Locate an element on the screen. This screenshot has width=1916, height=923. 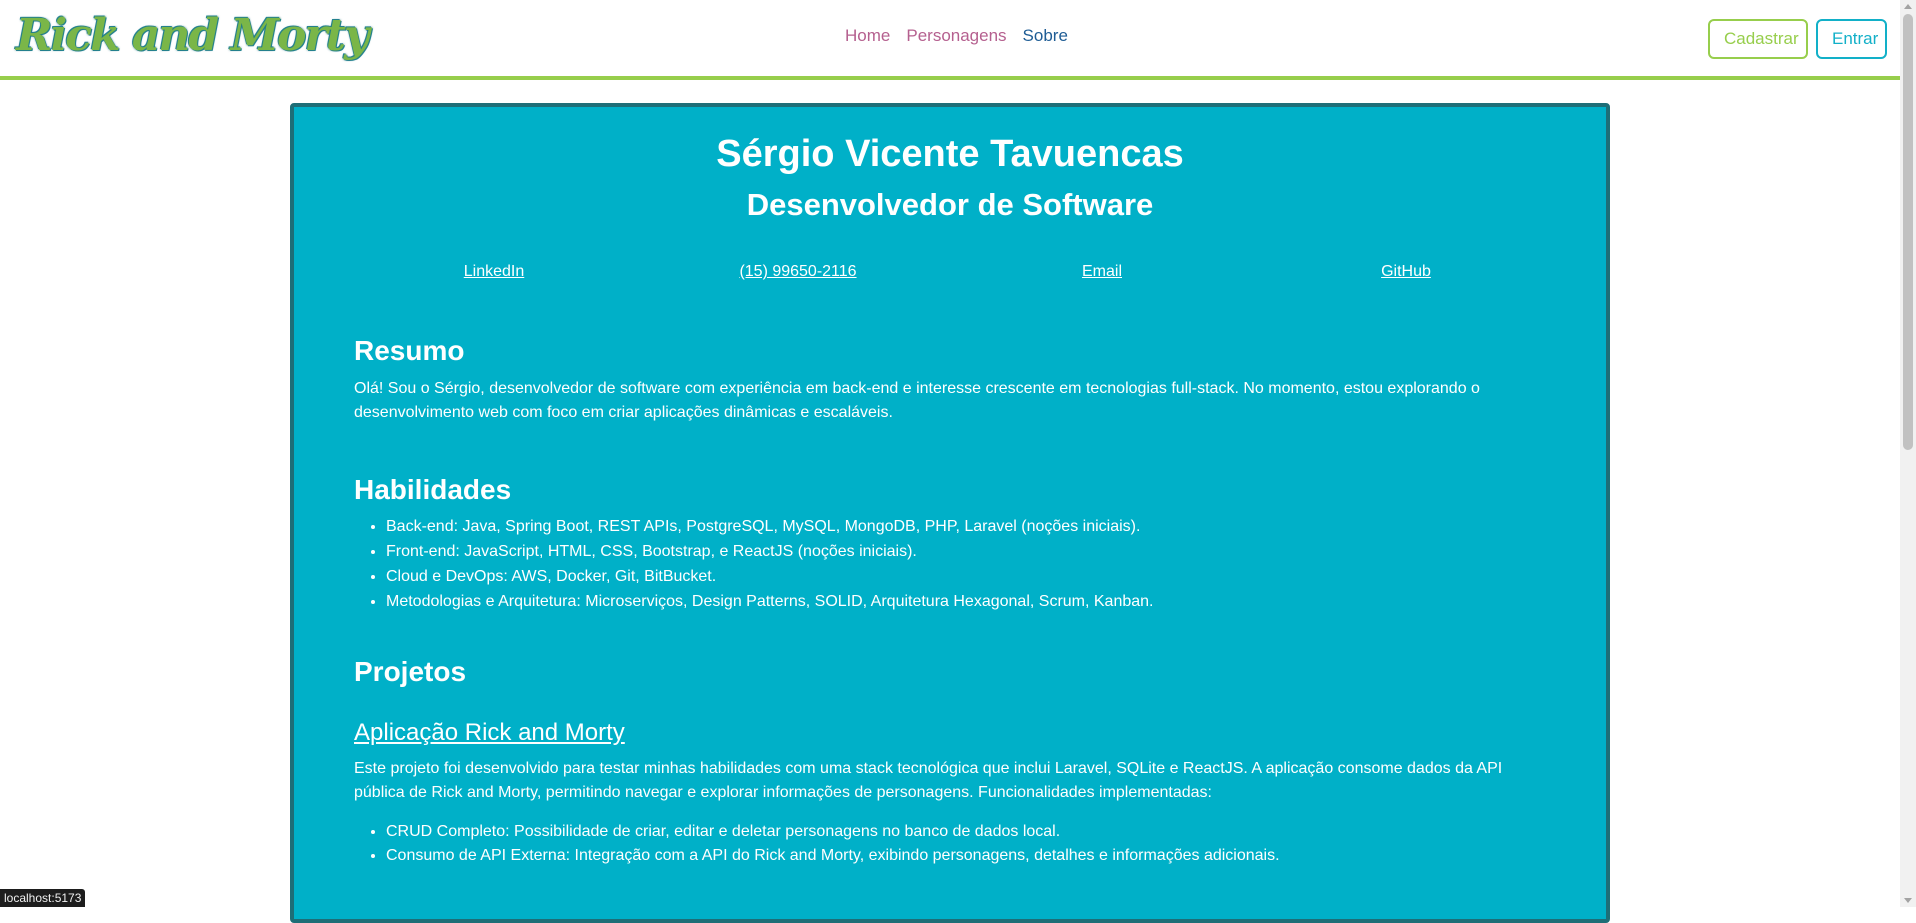
nav-link-home: Home is located at coordinates (867, 36).